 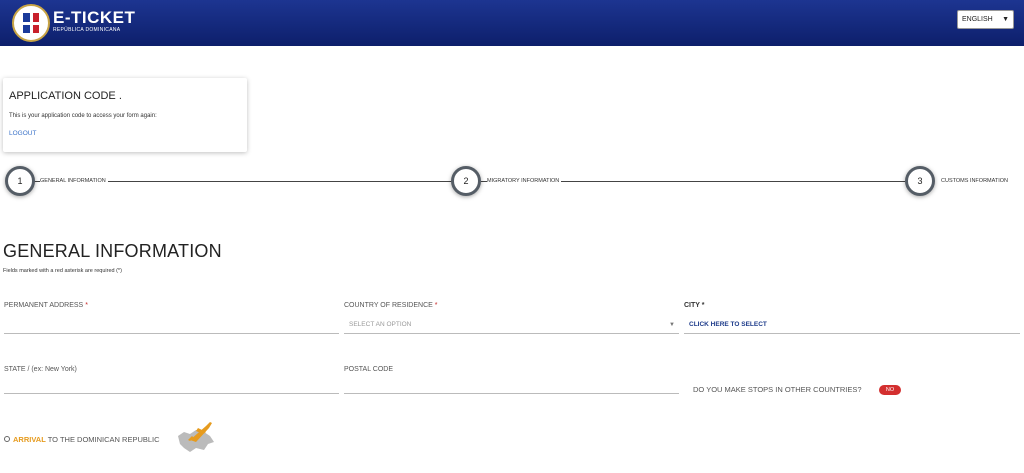 I want to click on city-select-link: CLICK HERE TO SELECT, so click(x=728, y=324).